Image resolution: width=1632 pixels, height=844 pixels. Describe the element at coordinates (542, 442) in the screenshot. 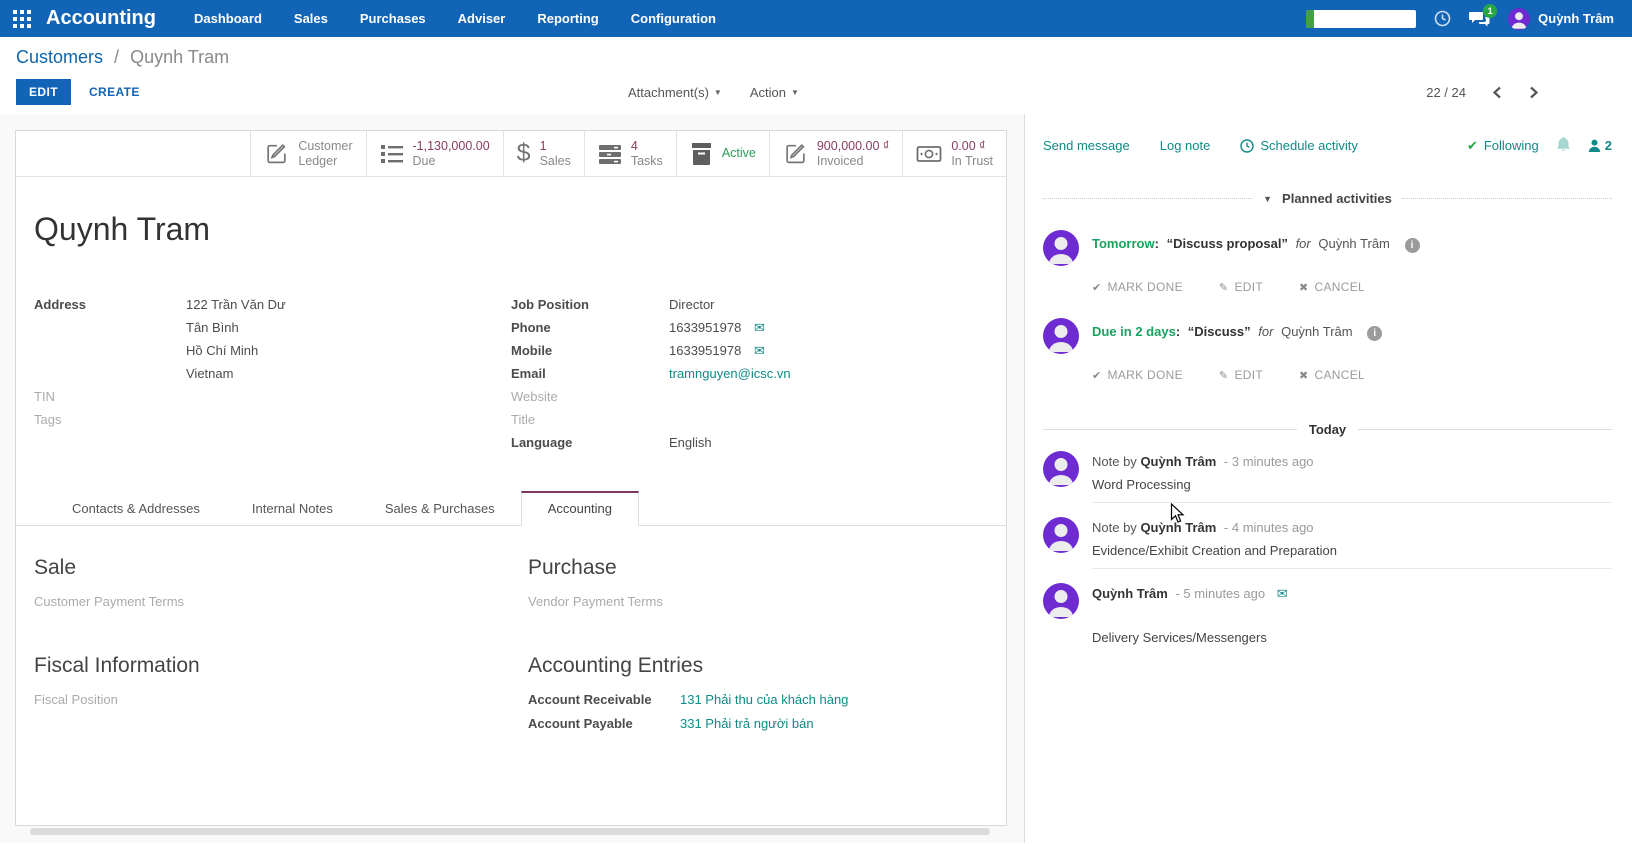

I see `language-label: Language` at that location.